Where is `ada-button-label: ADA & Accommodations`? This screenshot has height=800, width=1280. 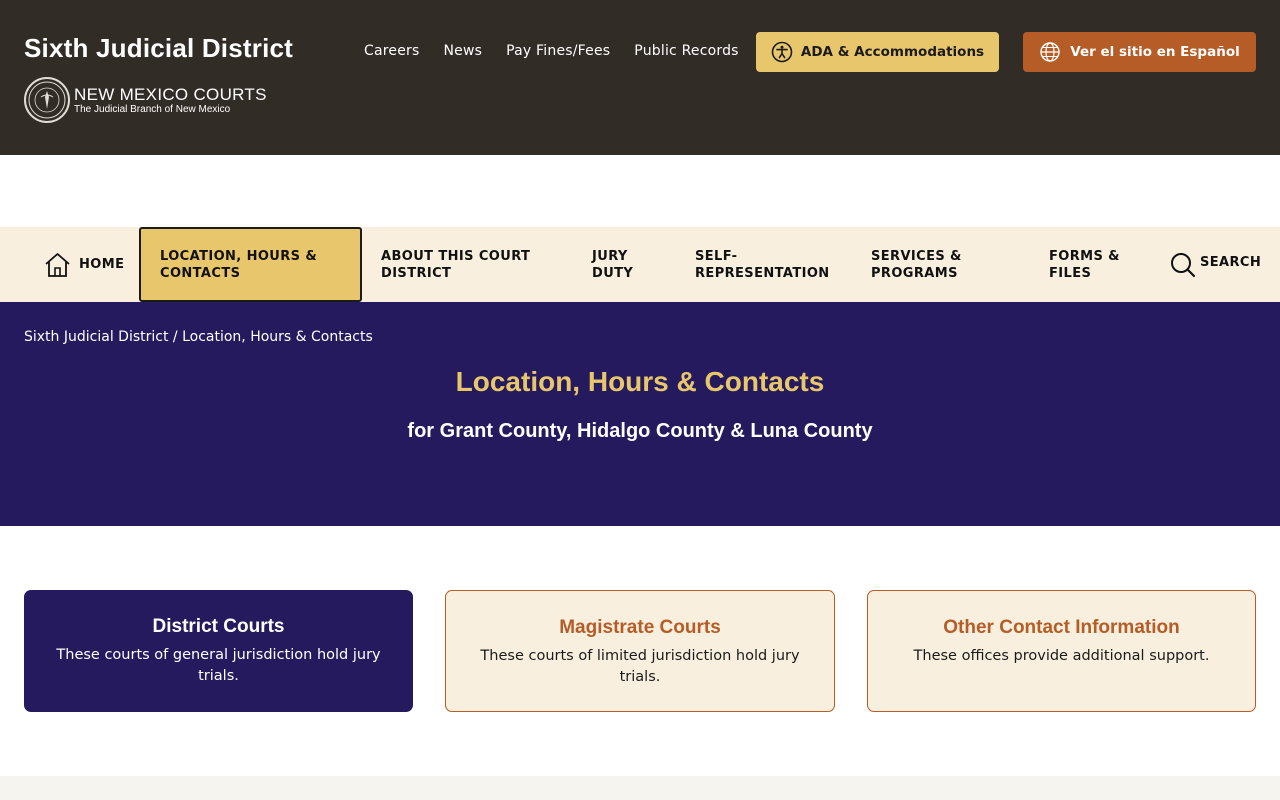 ada-button-label: ADA & Accommodations is located at coordinates (892, 52).